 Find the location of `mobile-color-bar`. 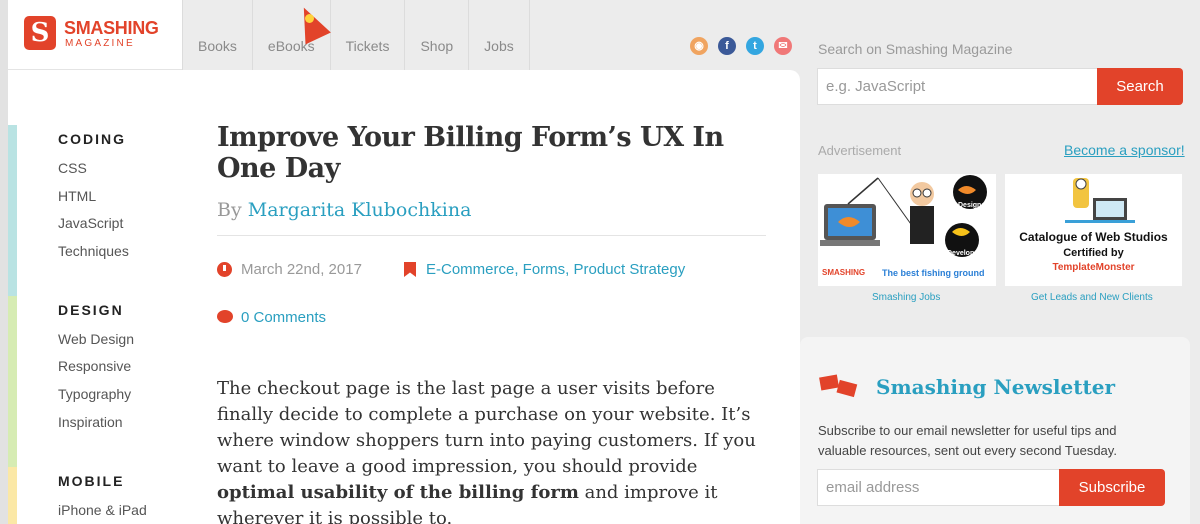

mobile-color-bar is located at coordinates (12, 495).